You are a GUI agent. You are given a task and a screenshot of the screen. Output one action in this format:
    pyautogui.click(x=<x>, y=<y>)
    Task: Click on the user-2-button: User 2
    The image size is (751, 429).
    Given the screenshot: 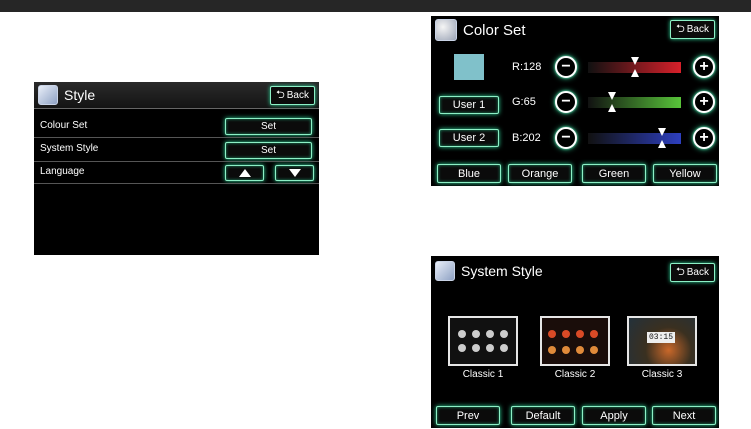 What is the action you would take?
    pyautogui.click(x=469, y=138)
    